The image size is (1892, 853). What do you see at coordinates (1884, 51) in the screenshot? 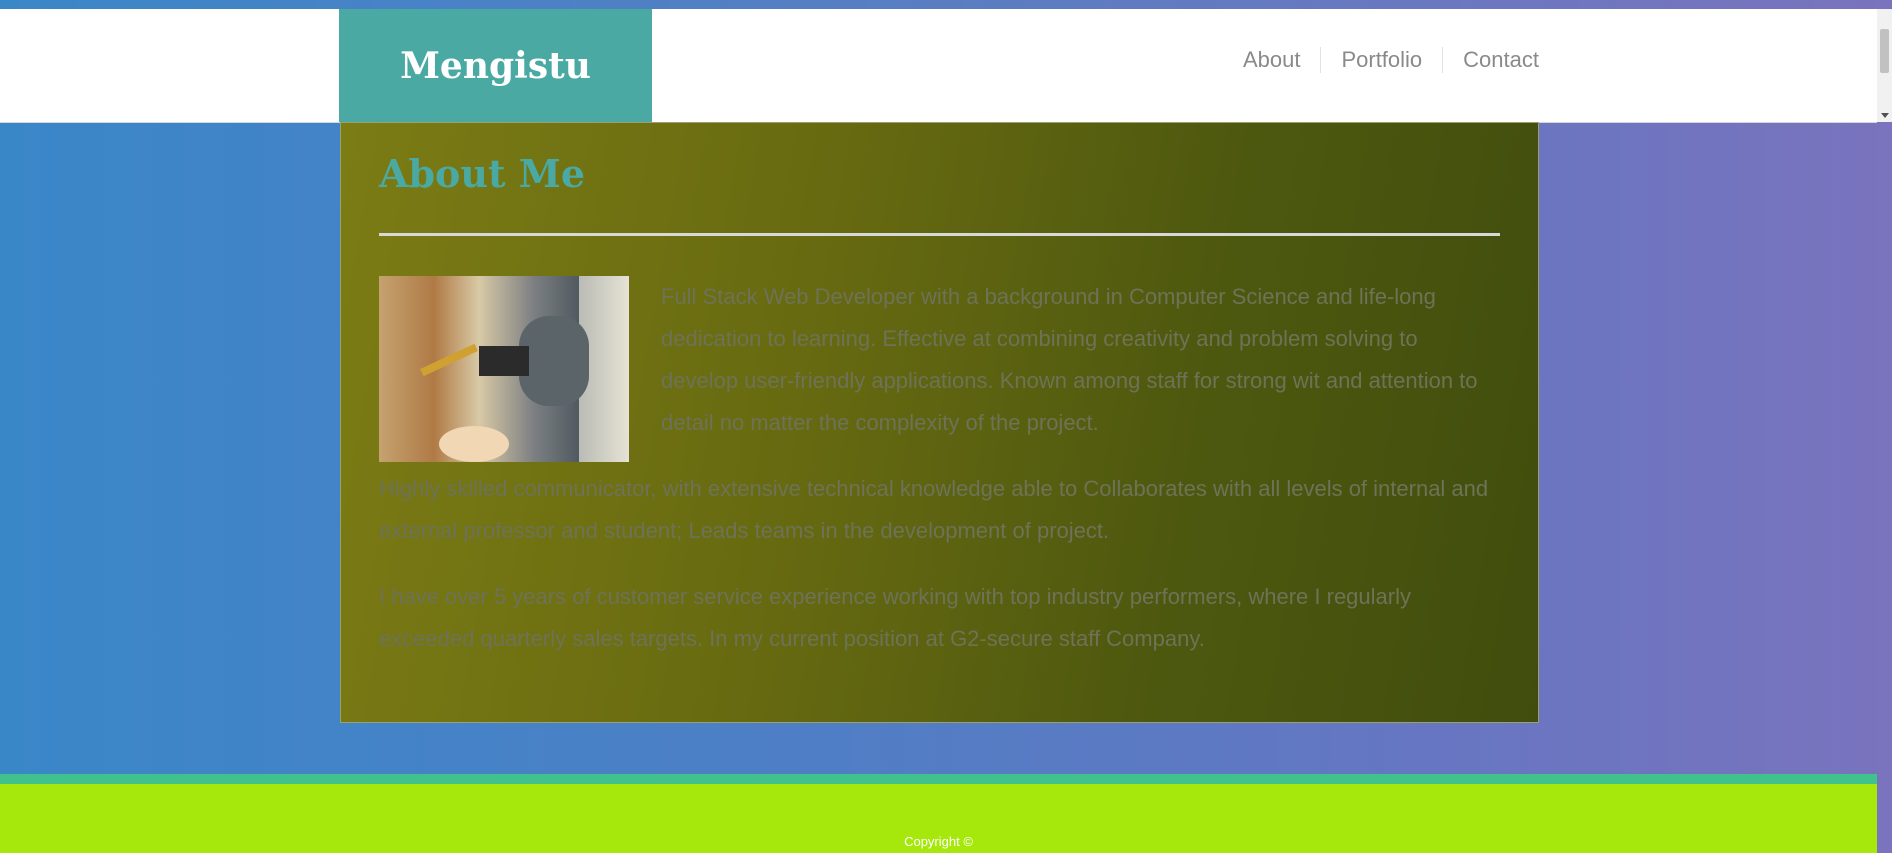
I see `scrollbar-thumb` at bounding box center [1884, 51].